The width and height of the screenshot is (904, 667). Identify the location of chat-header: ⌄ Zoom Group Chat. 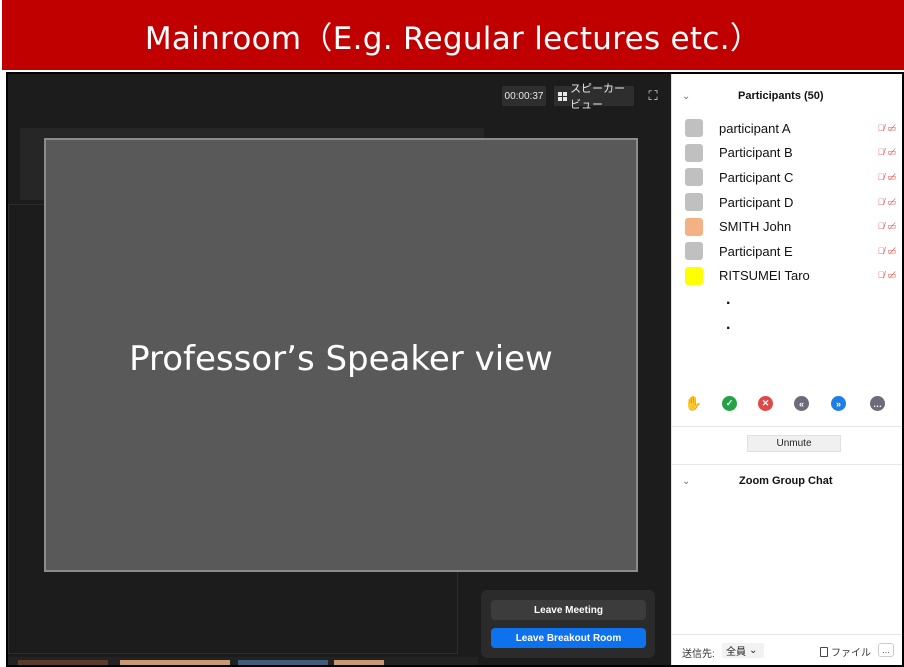
(787, 481).